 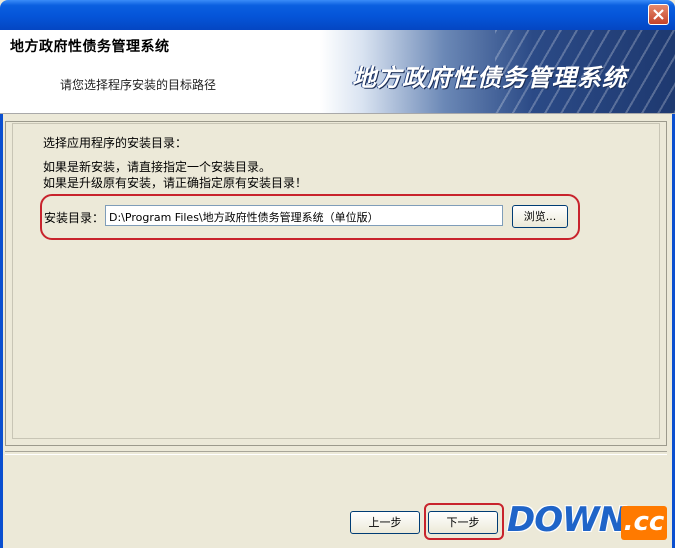 I want to click on header-text-area: 地方政府性债务管理系统 请您选择程序安装的目标路径, so click(x=186, y=71).